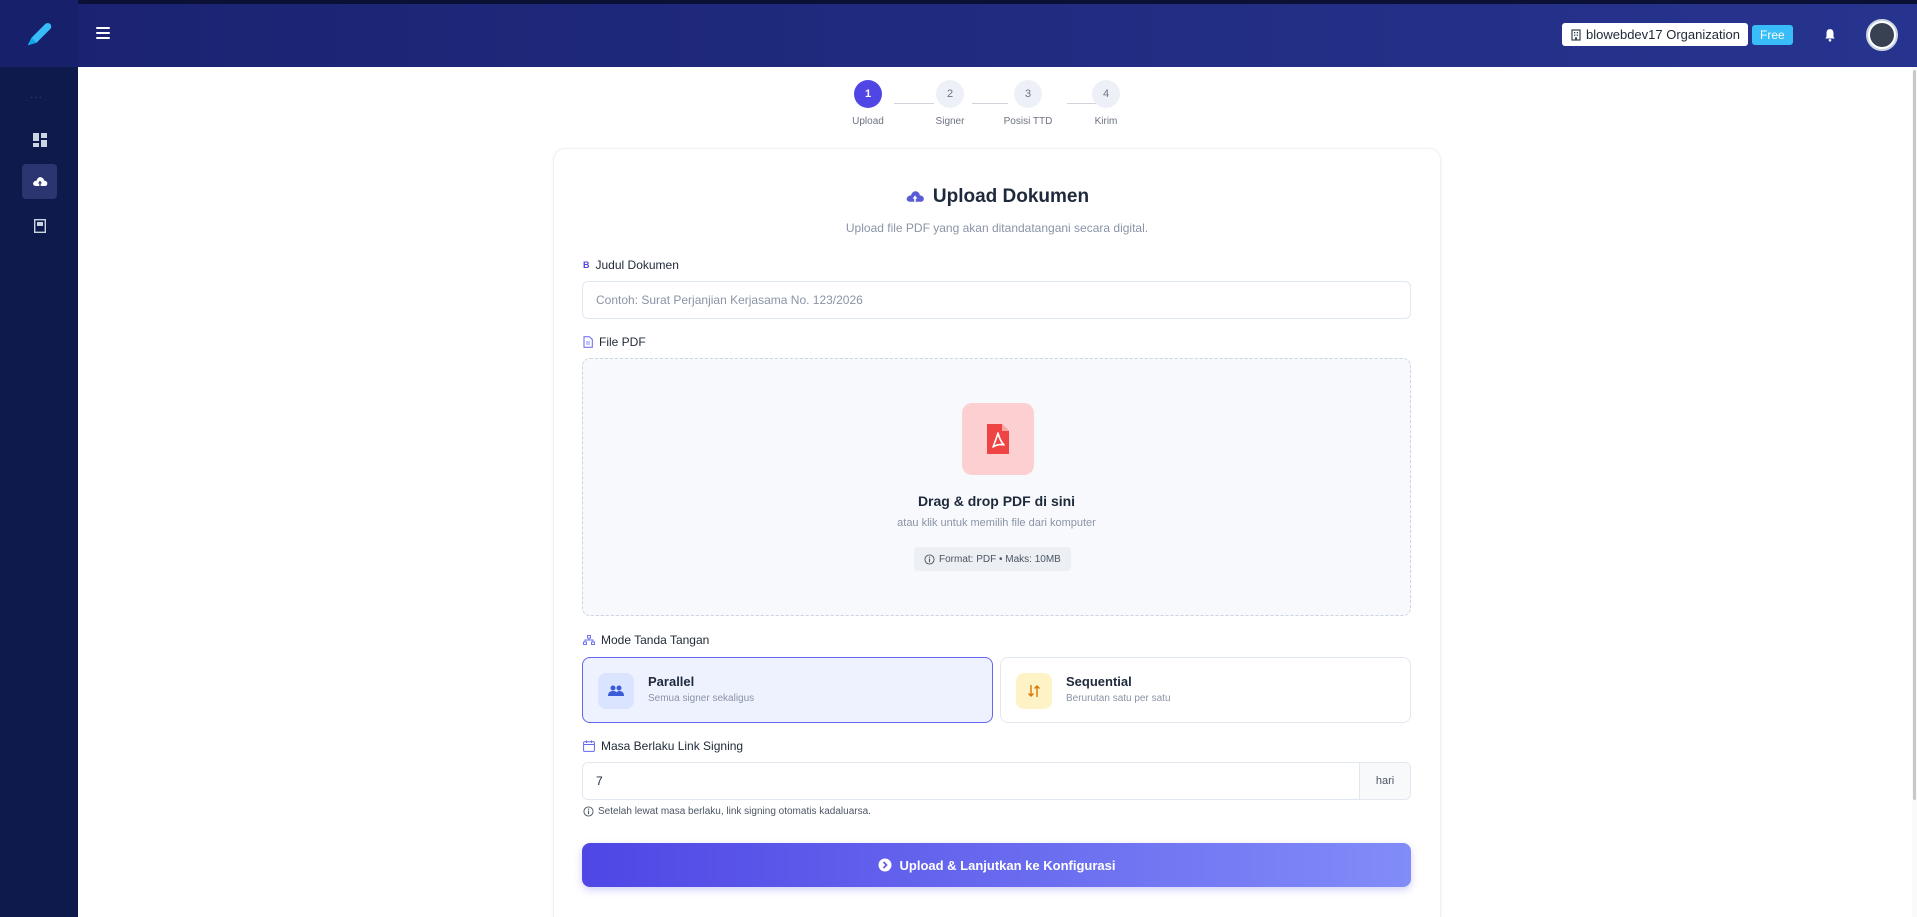 The image size is (1917, 917). I want to click on step-number: 3, so click(1028, 94).